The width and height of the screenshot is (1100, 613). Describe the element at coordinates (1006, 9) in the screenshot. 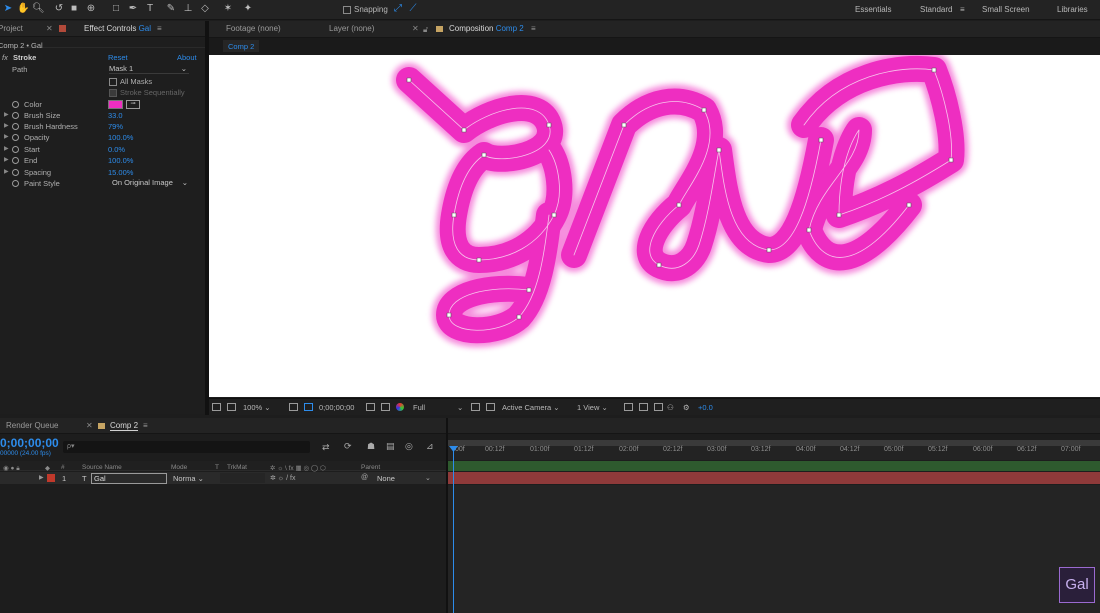

I see `workspace-small-screen: Small Screen` at that location.